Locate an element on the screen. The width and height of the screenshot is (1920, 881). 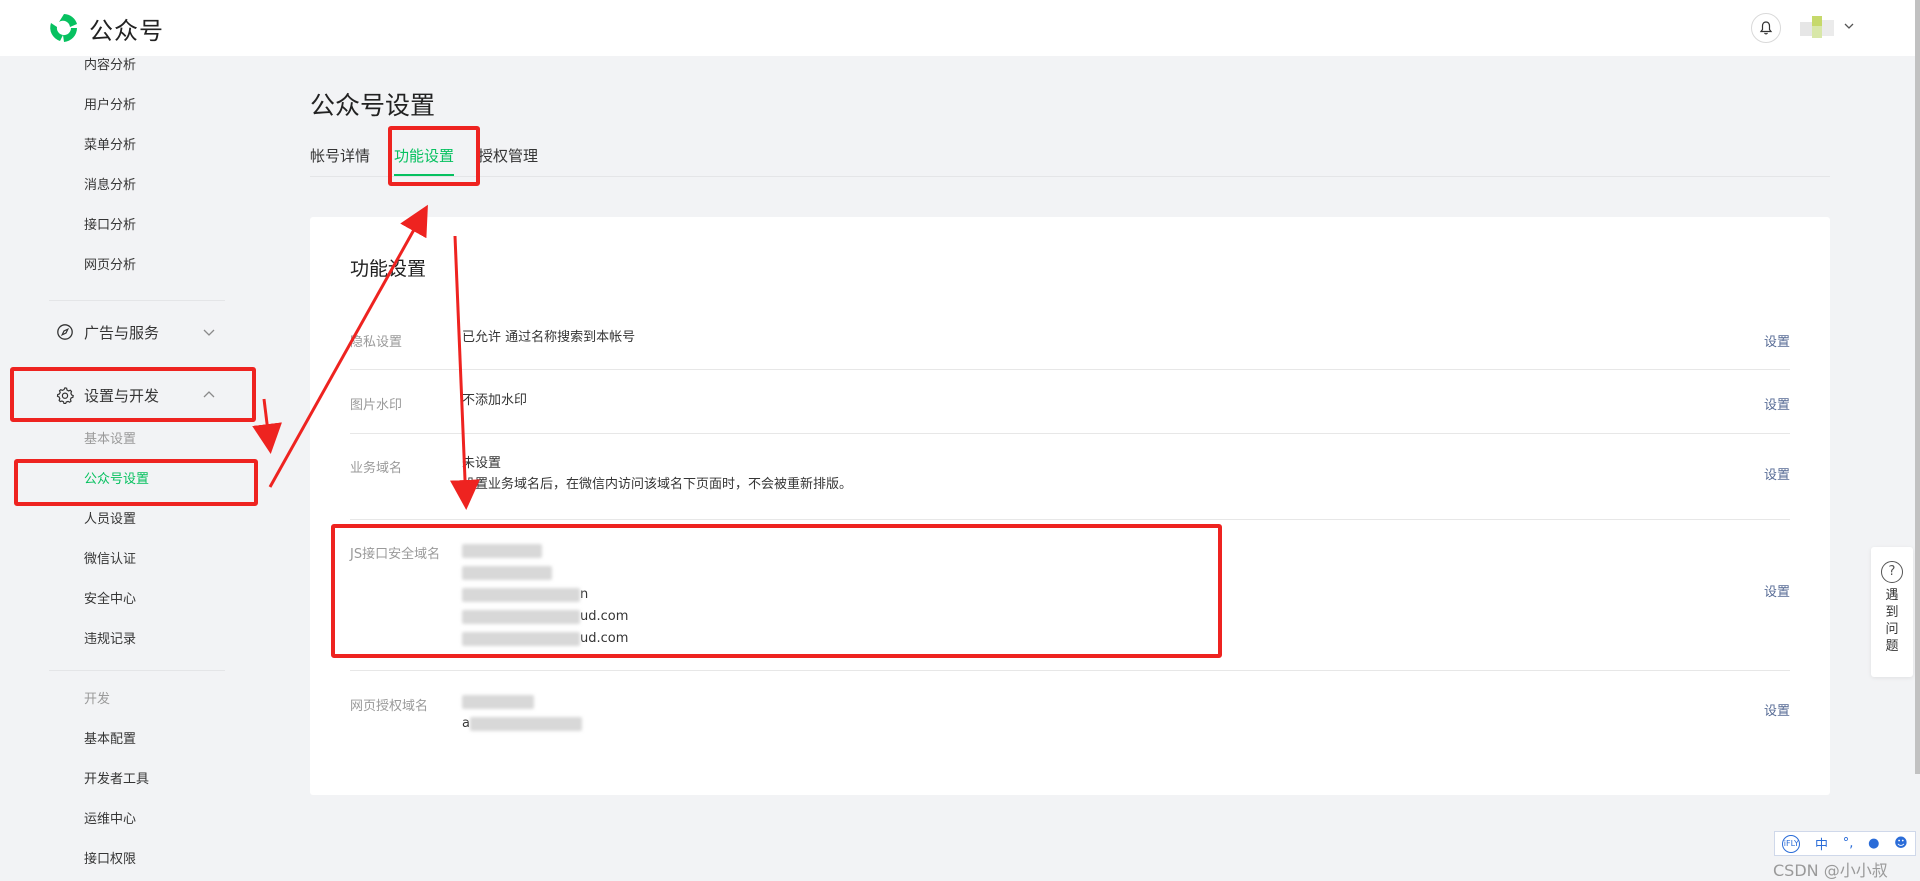
web-auth-domain-set-link: 设置 is located at coordinates (1777, 709).